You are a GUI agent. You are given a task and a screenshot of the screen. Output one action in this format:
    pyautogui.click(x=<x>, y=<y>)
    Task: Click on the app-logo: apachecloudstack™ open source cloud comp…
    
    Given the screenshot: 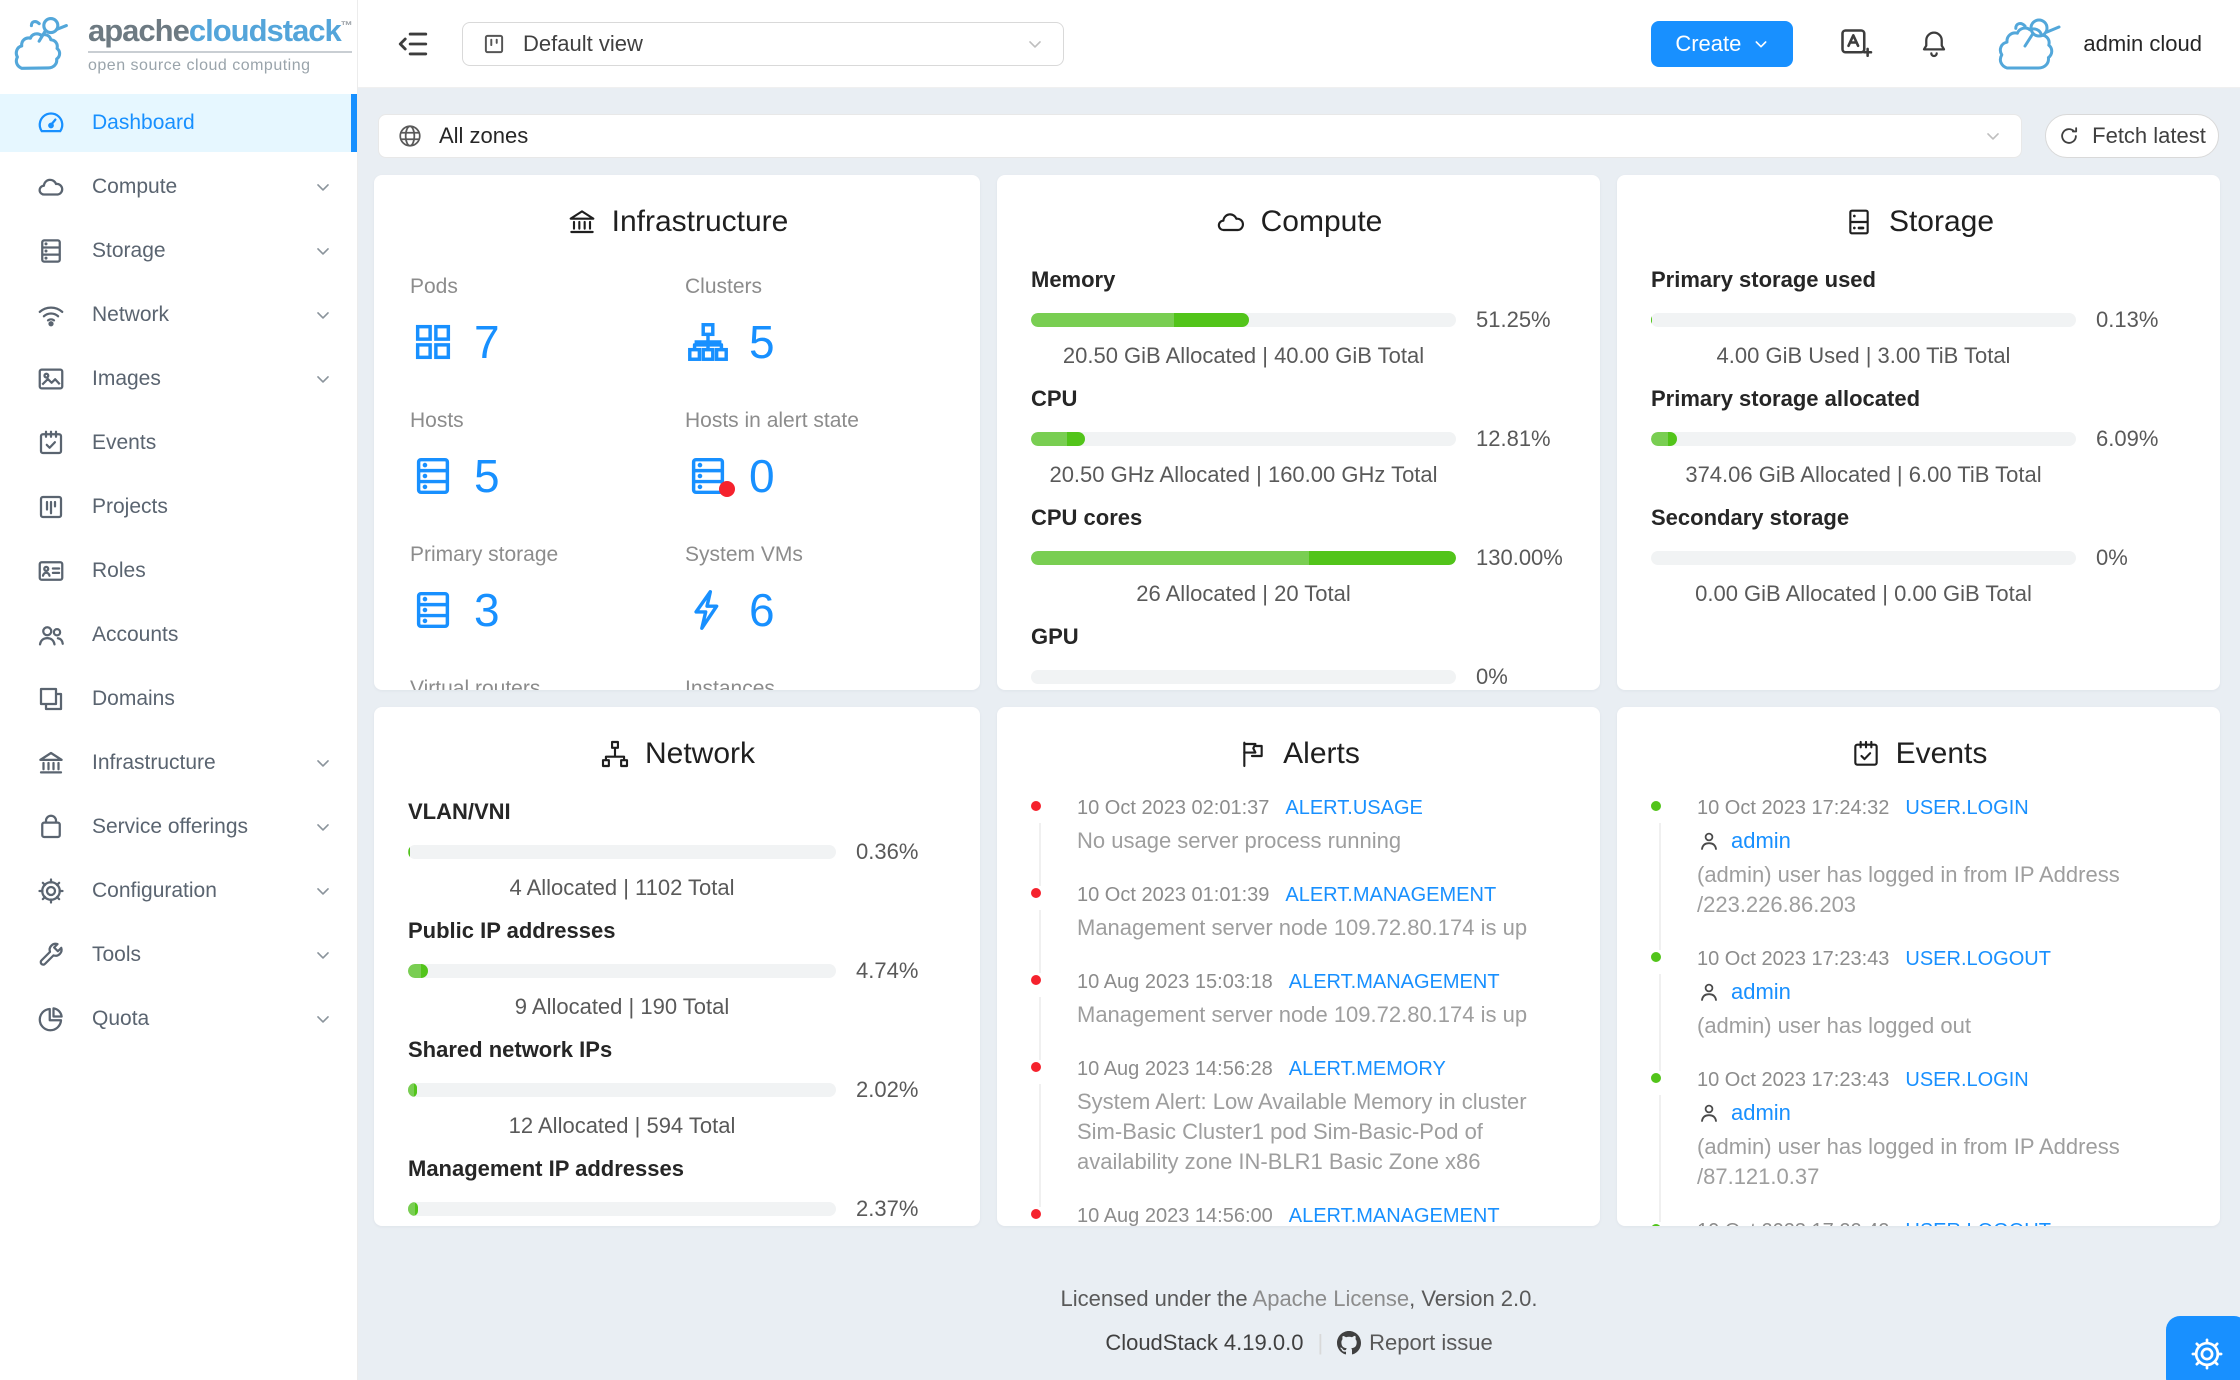 What is the action you would take?
    pyautogui.click(x=178, y=44)
    